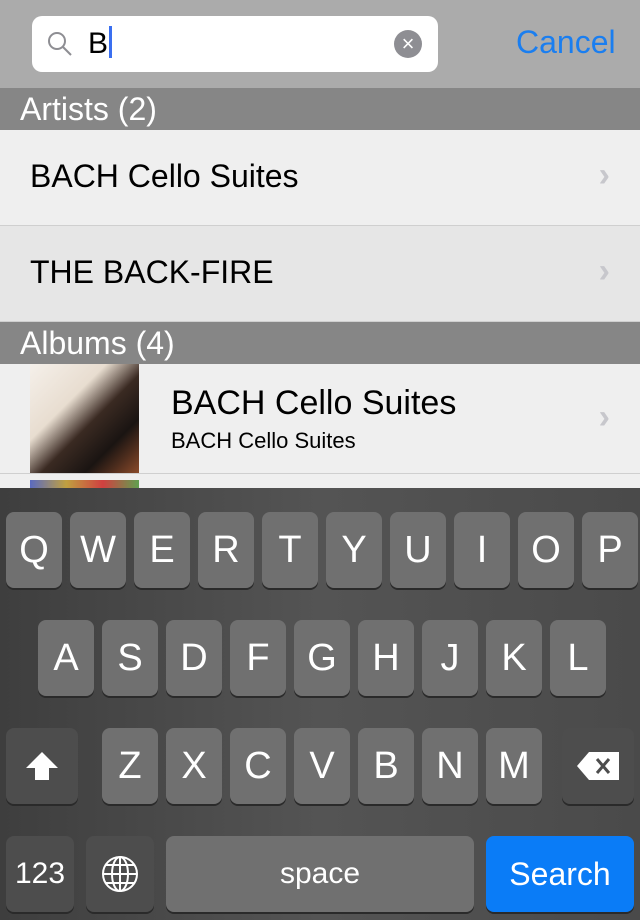 This screenshot has height=920, width=640. I want to click on item-title: THE BACK-FIRE, so click(152, 272).